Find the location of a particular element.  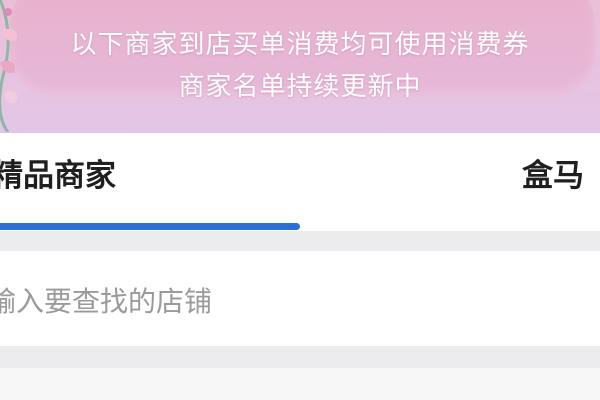

tab-hema: 盒马 is located at coordinates (553, 176).